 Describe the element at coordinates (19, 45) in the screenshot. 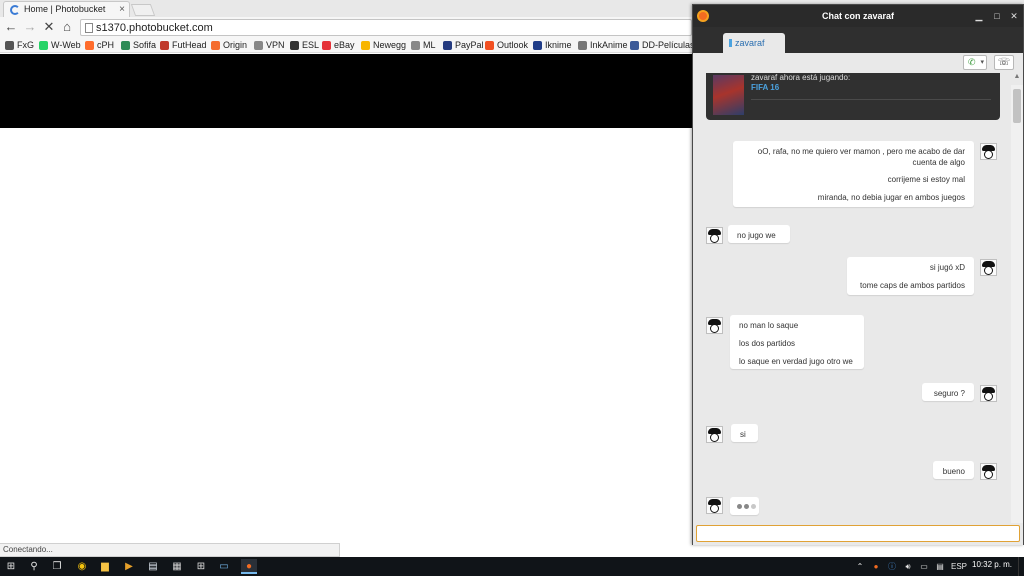

I see `bookmark-item: FxG` at that location.